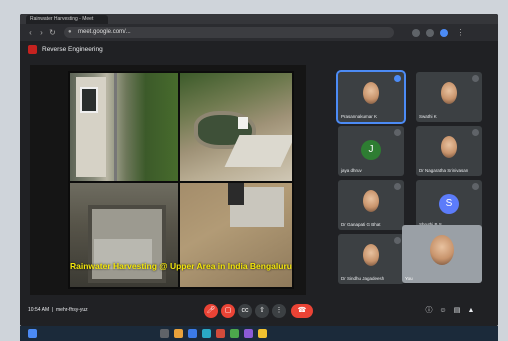 This screenshot has height=341, width=508. Describe the element at coordinates (259, 19) in the screenshot. I see `tab-strip: Rainwater Harvesting - Meet` at that location.